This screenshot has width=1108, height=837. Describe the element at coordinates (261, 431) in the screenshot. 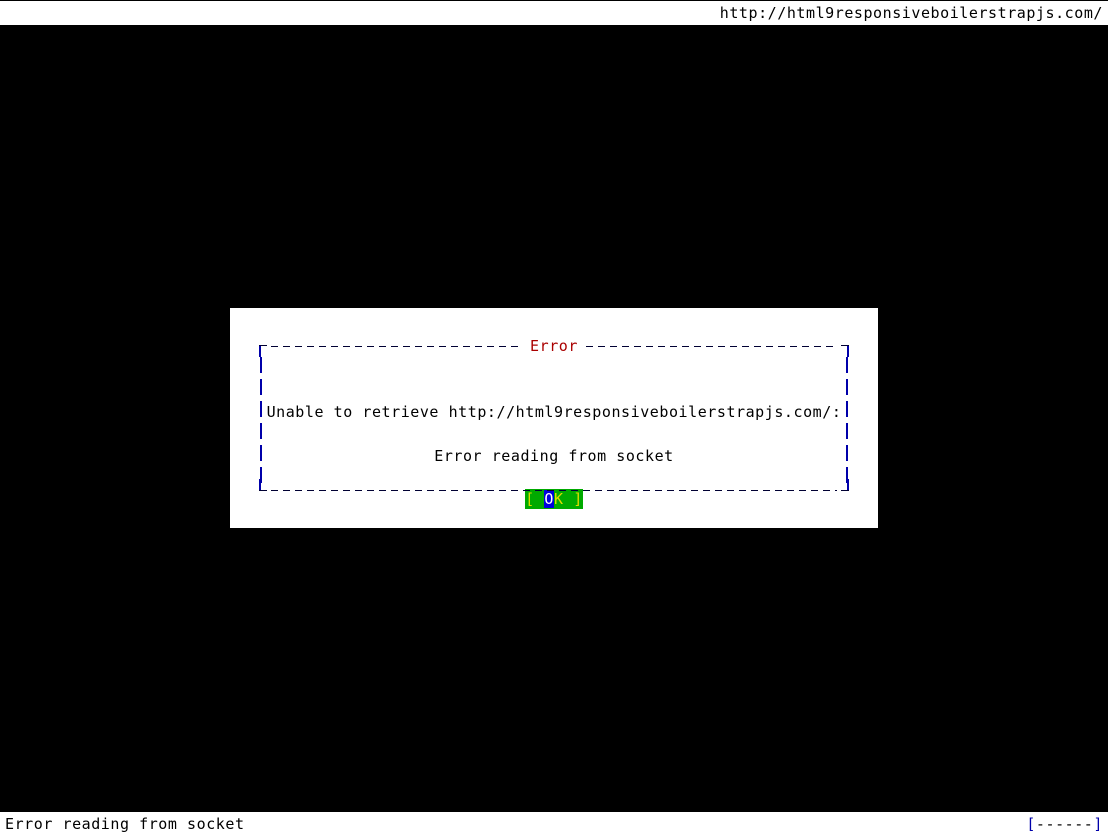

I see `dialog-border-left-seg4` at that location.